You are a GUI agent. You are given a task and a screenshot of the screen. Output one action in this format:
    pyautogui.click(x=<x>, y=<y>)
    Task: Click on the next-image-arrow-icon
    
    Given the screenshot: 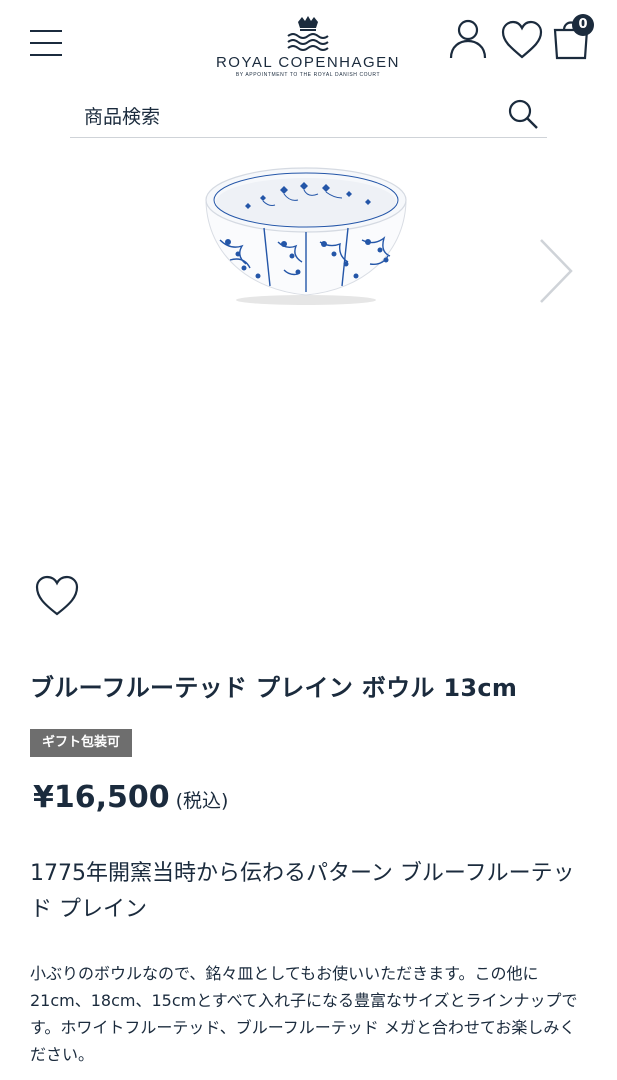 What is the action you would take?
    pyautogui.click(x=555, y=271)
    